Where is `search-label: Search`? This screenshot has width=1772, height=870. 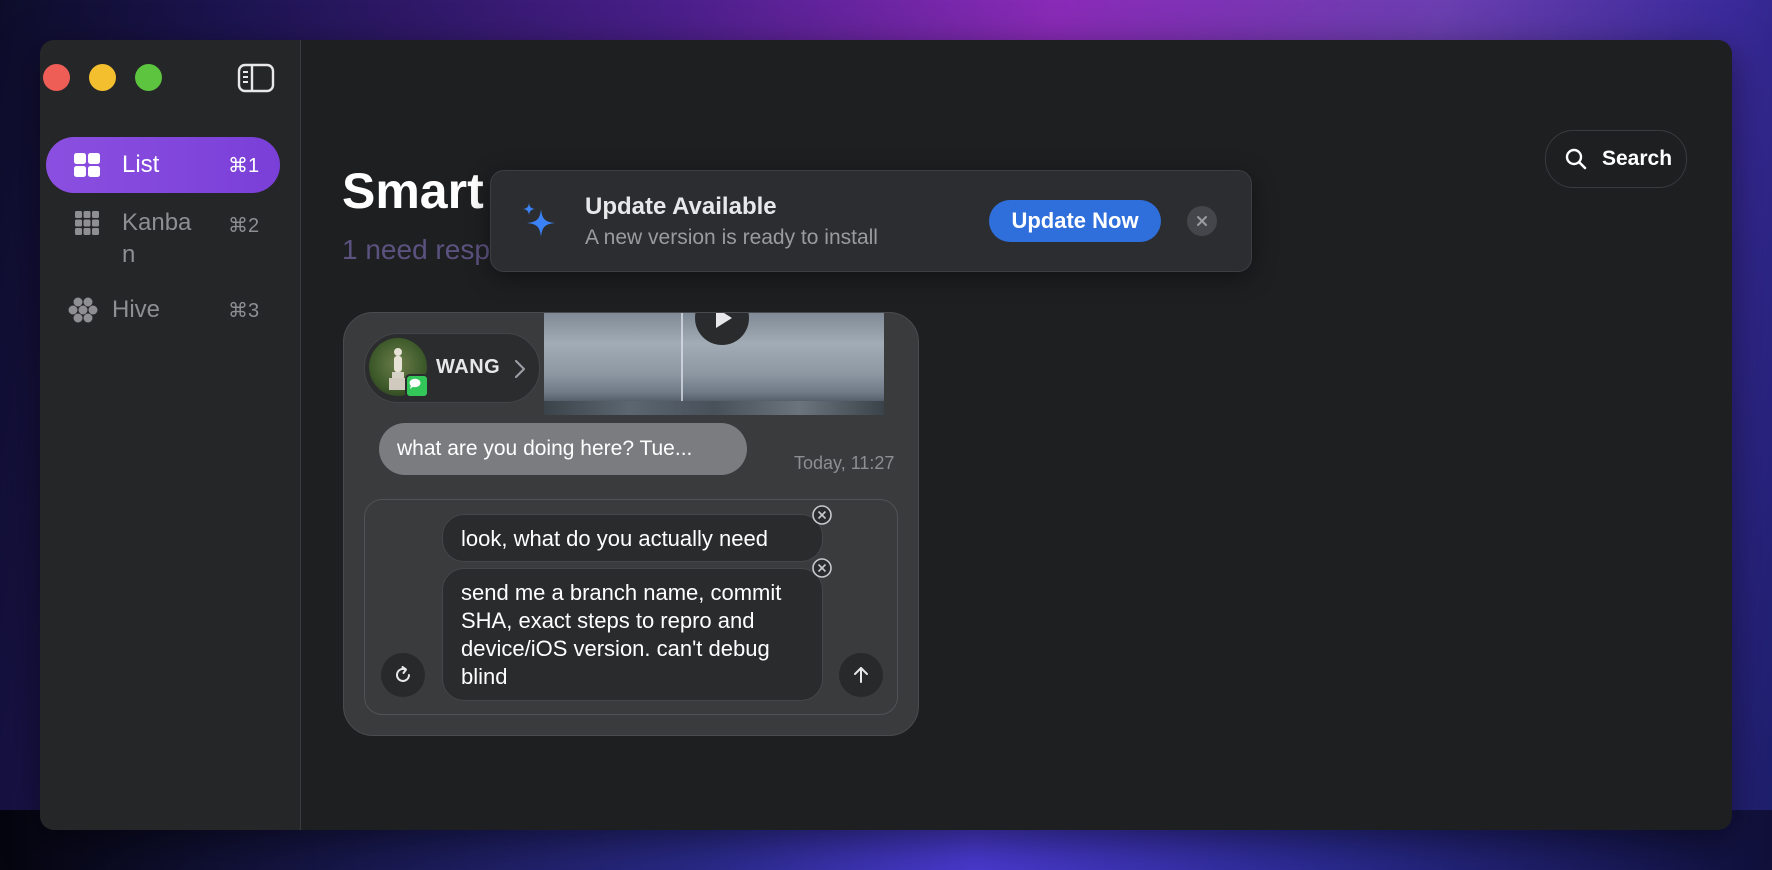 search-label: Search is located at coordinates (1637, 158).